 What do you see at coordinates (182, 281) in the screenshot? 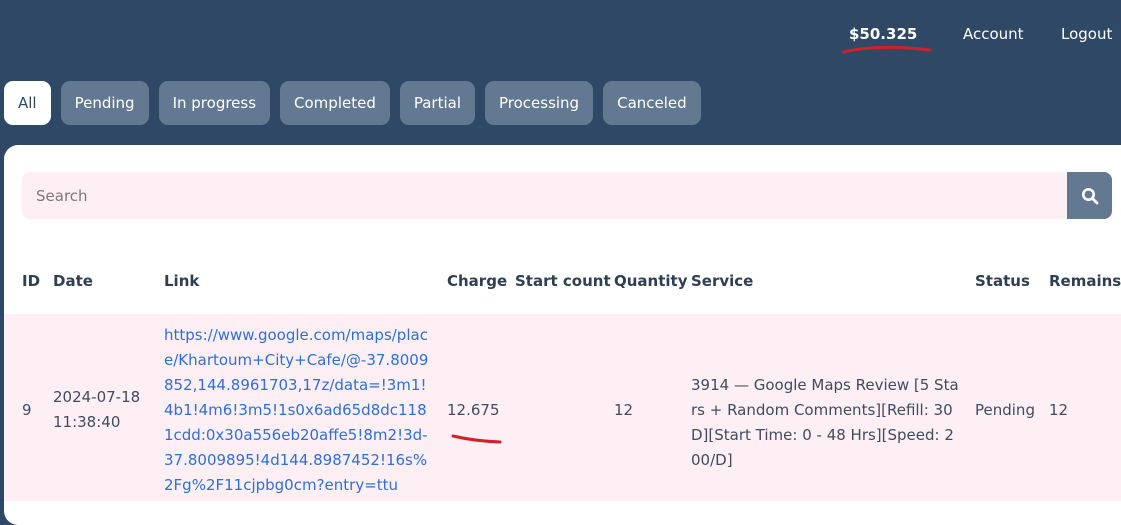
I see `column-header-link: Link` at bounding box center [182, 281].